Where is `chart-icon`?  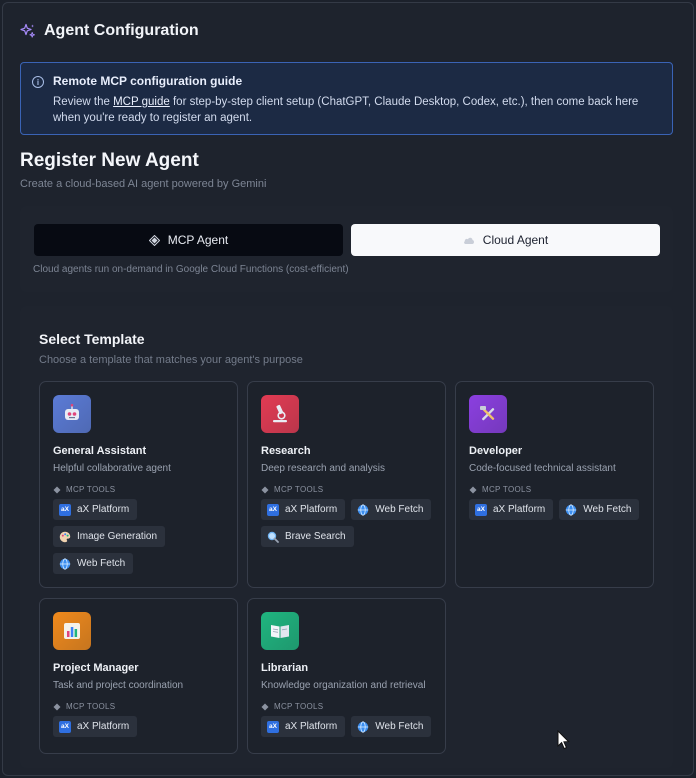 chart-icon is located at coordinates (72, 631).